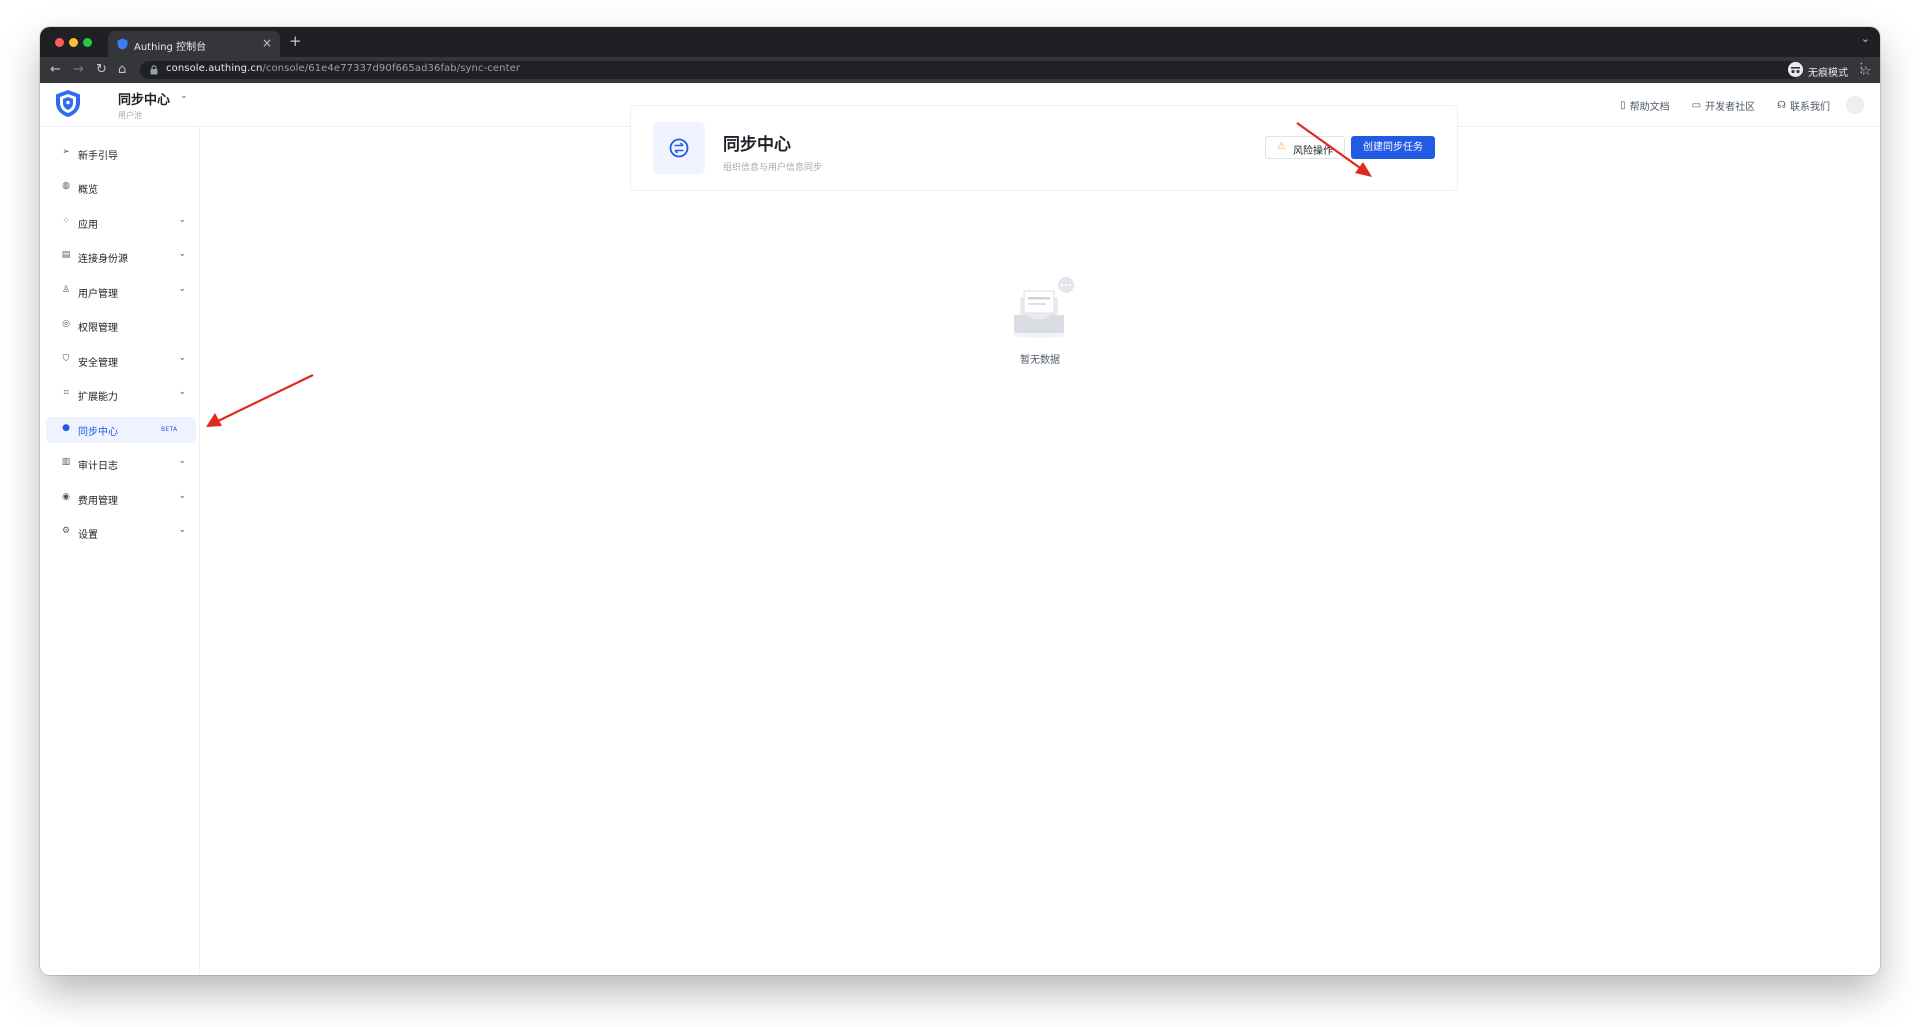 This screenshot has width=1920, height=1027. Describe the element at coordinates (144, 100) in the screenshot. I see `app-title: 同步中心` at that location.